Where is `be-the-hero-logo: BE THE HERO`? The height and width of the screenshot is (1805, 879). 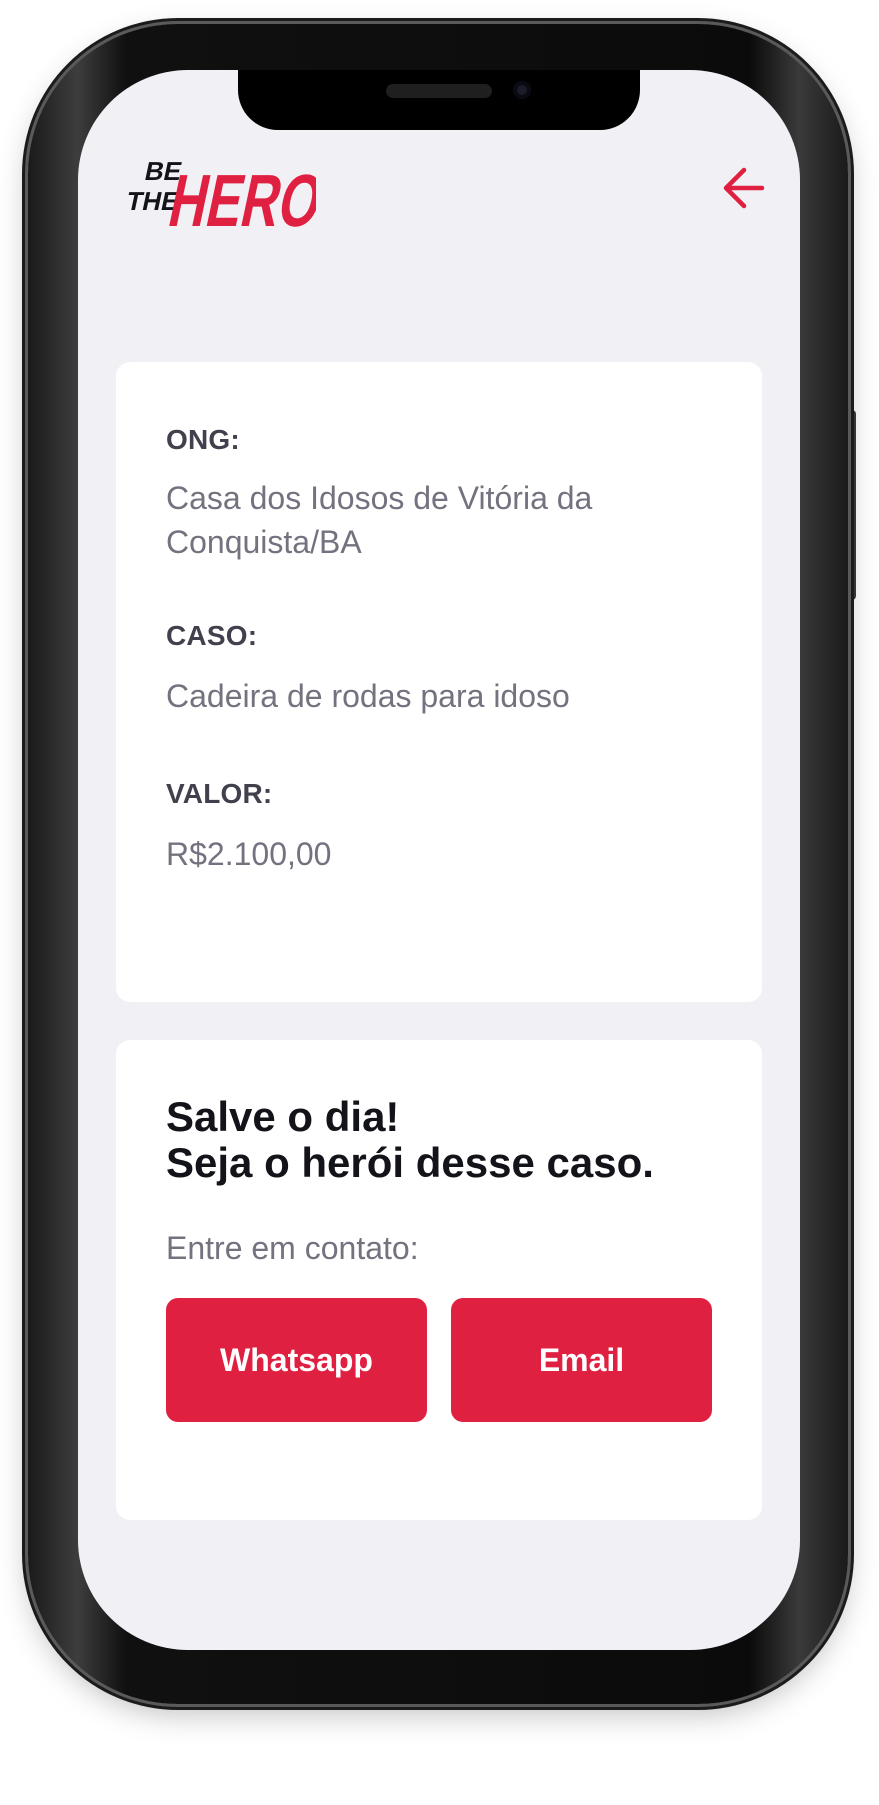
be-the-hero-logo: BE THE HERO is located at coordinates (220, 199).